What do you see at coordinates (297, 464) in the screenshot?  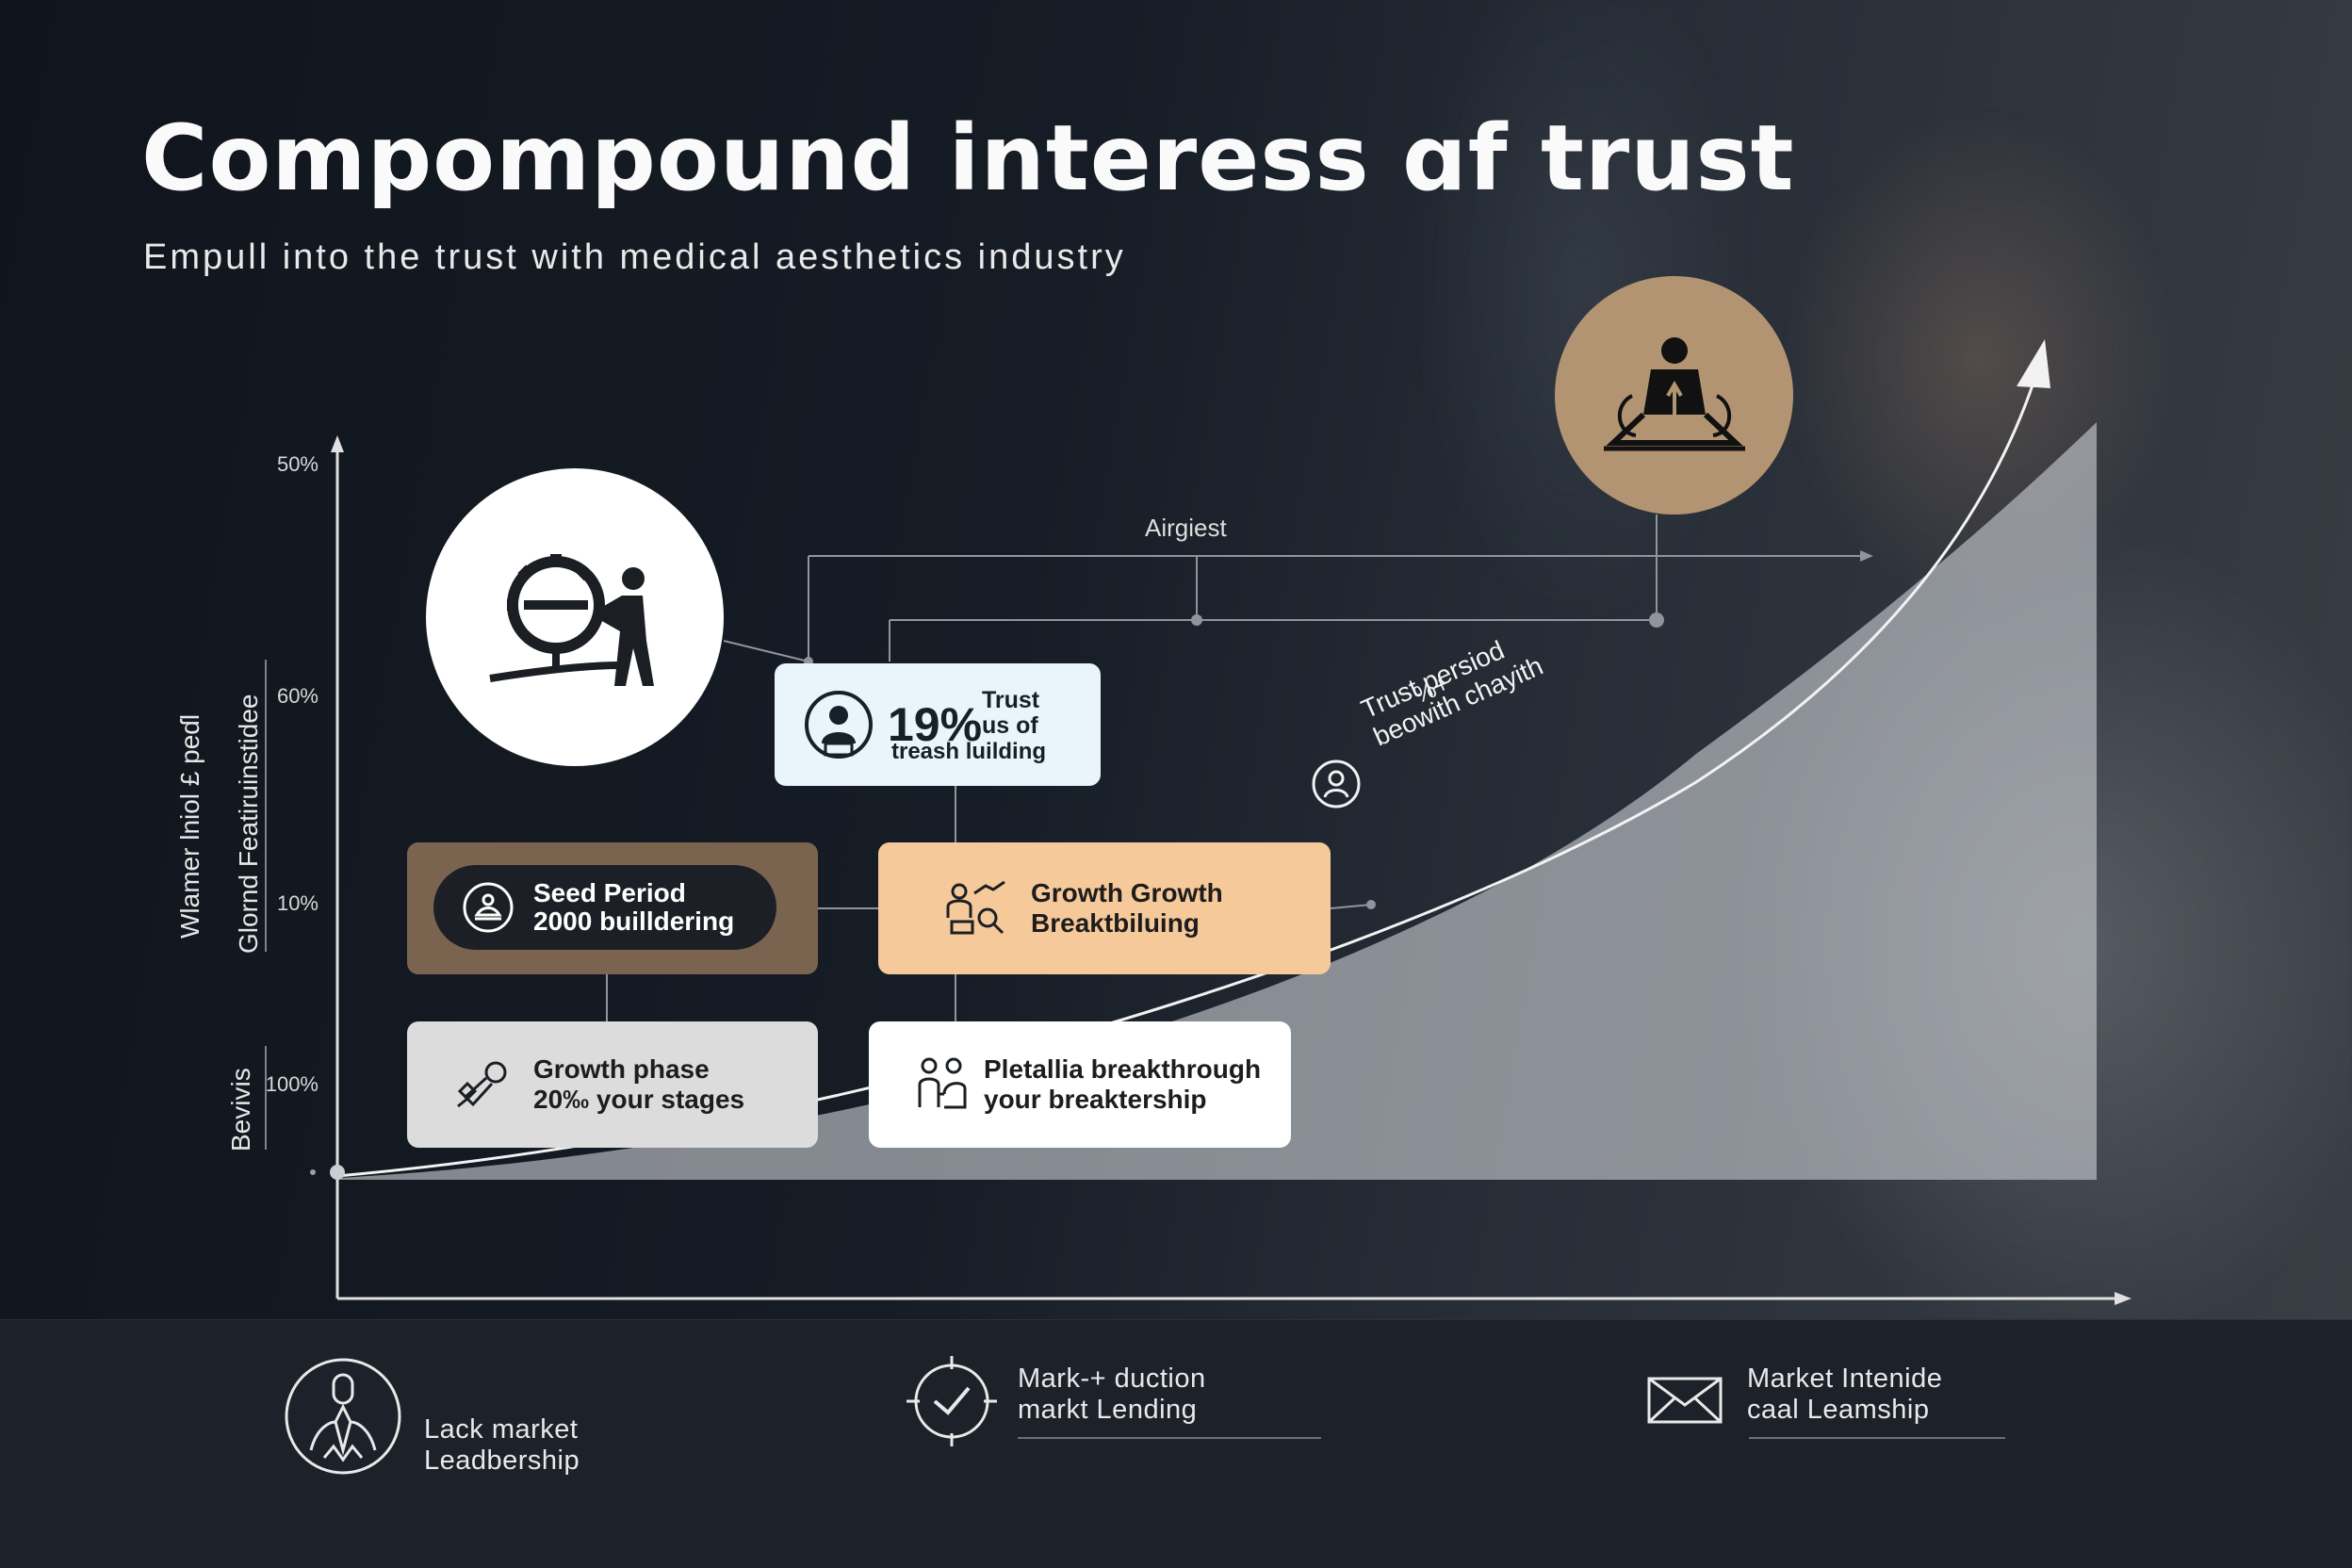 I see `y-tick-label: 50%` at bounding box center [297, 464].